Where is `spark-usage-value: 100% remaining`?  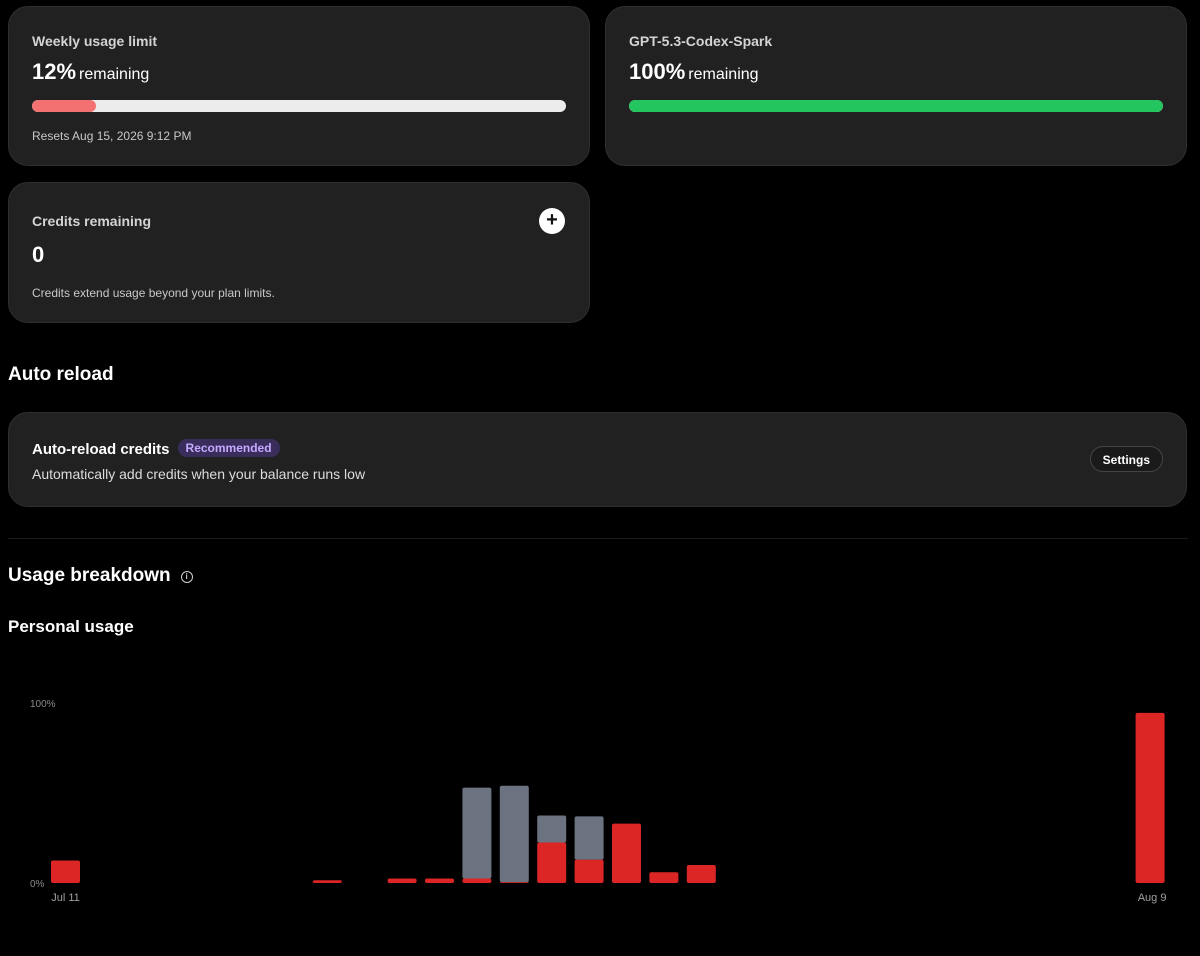 spark-usage-value: 100% remaining is located at coordinates (694, 72).